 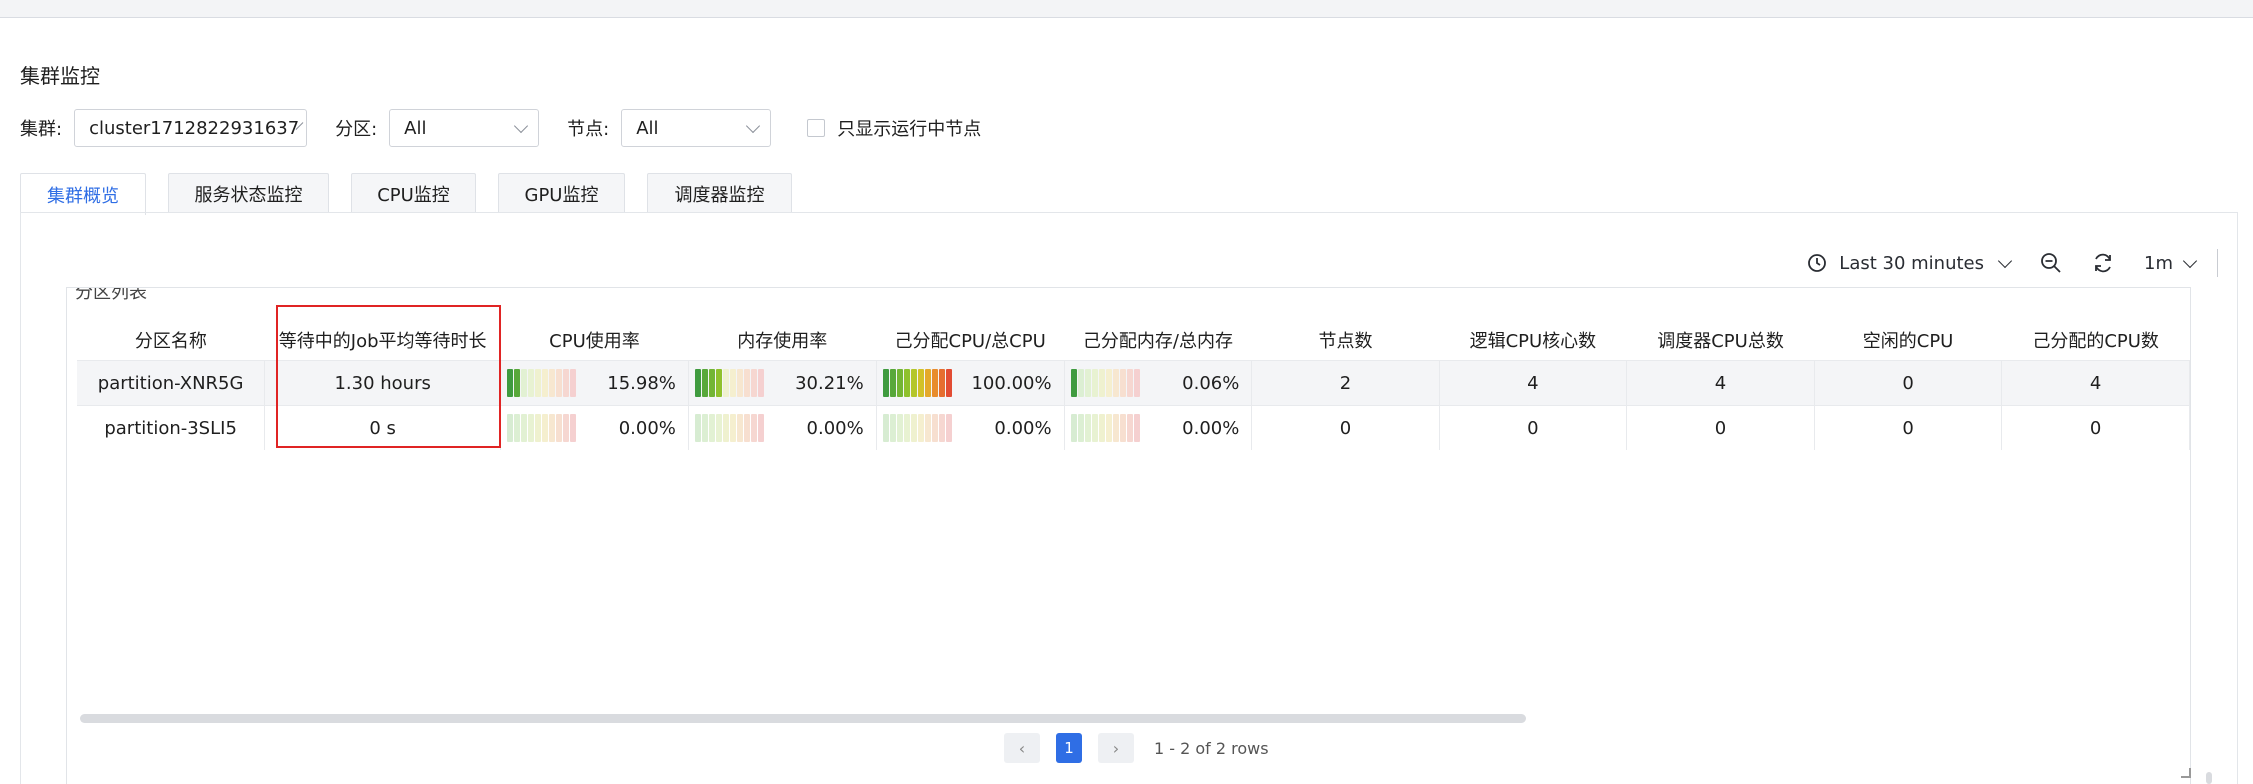 What do you see at coordinates (413, 193) in the screenshot?
I see `tab-cpu-monitor: CPU监控` at bounding box center [413, 193].